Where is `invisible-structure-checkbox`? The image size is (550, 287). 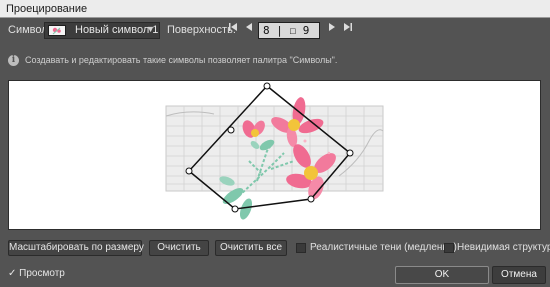 invisible-structure-checkbox is located at coordinates (449, 248).